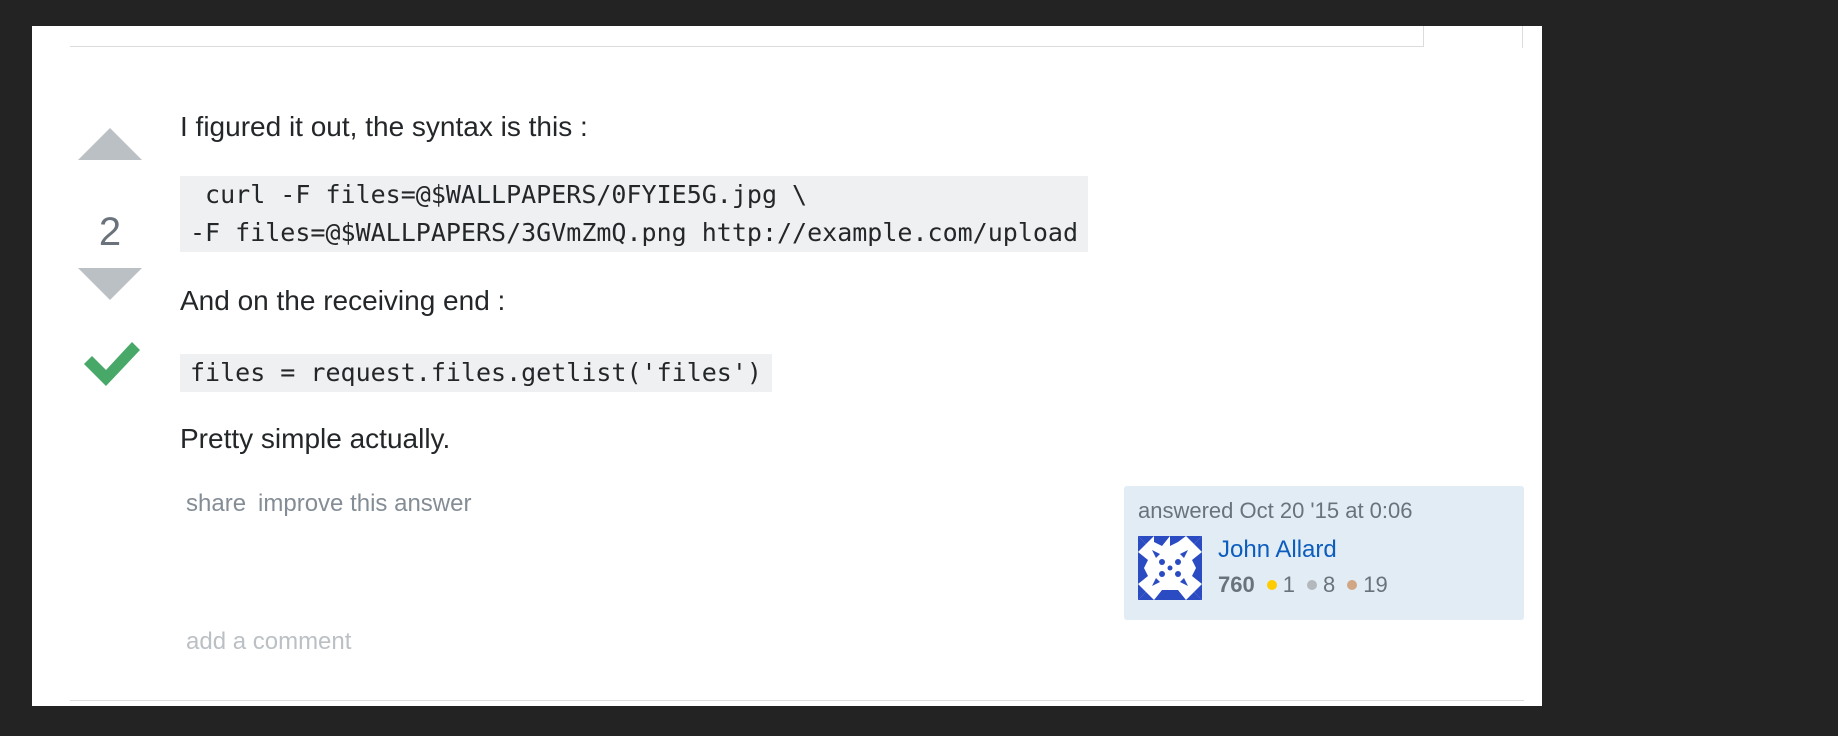 The height and width of the screenshot is (736, 1838). I want to click on avatar, so click(1170, 568).